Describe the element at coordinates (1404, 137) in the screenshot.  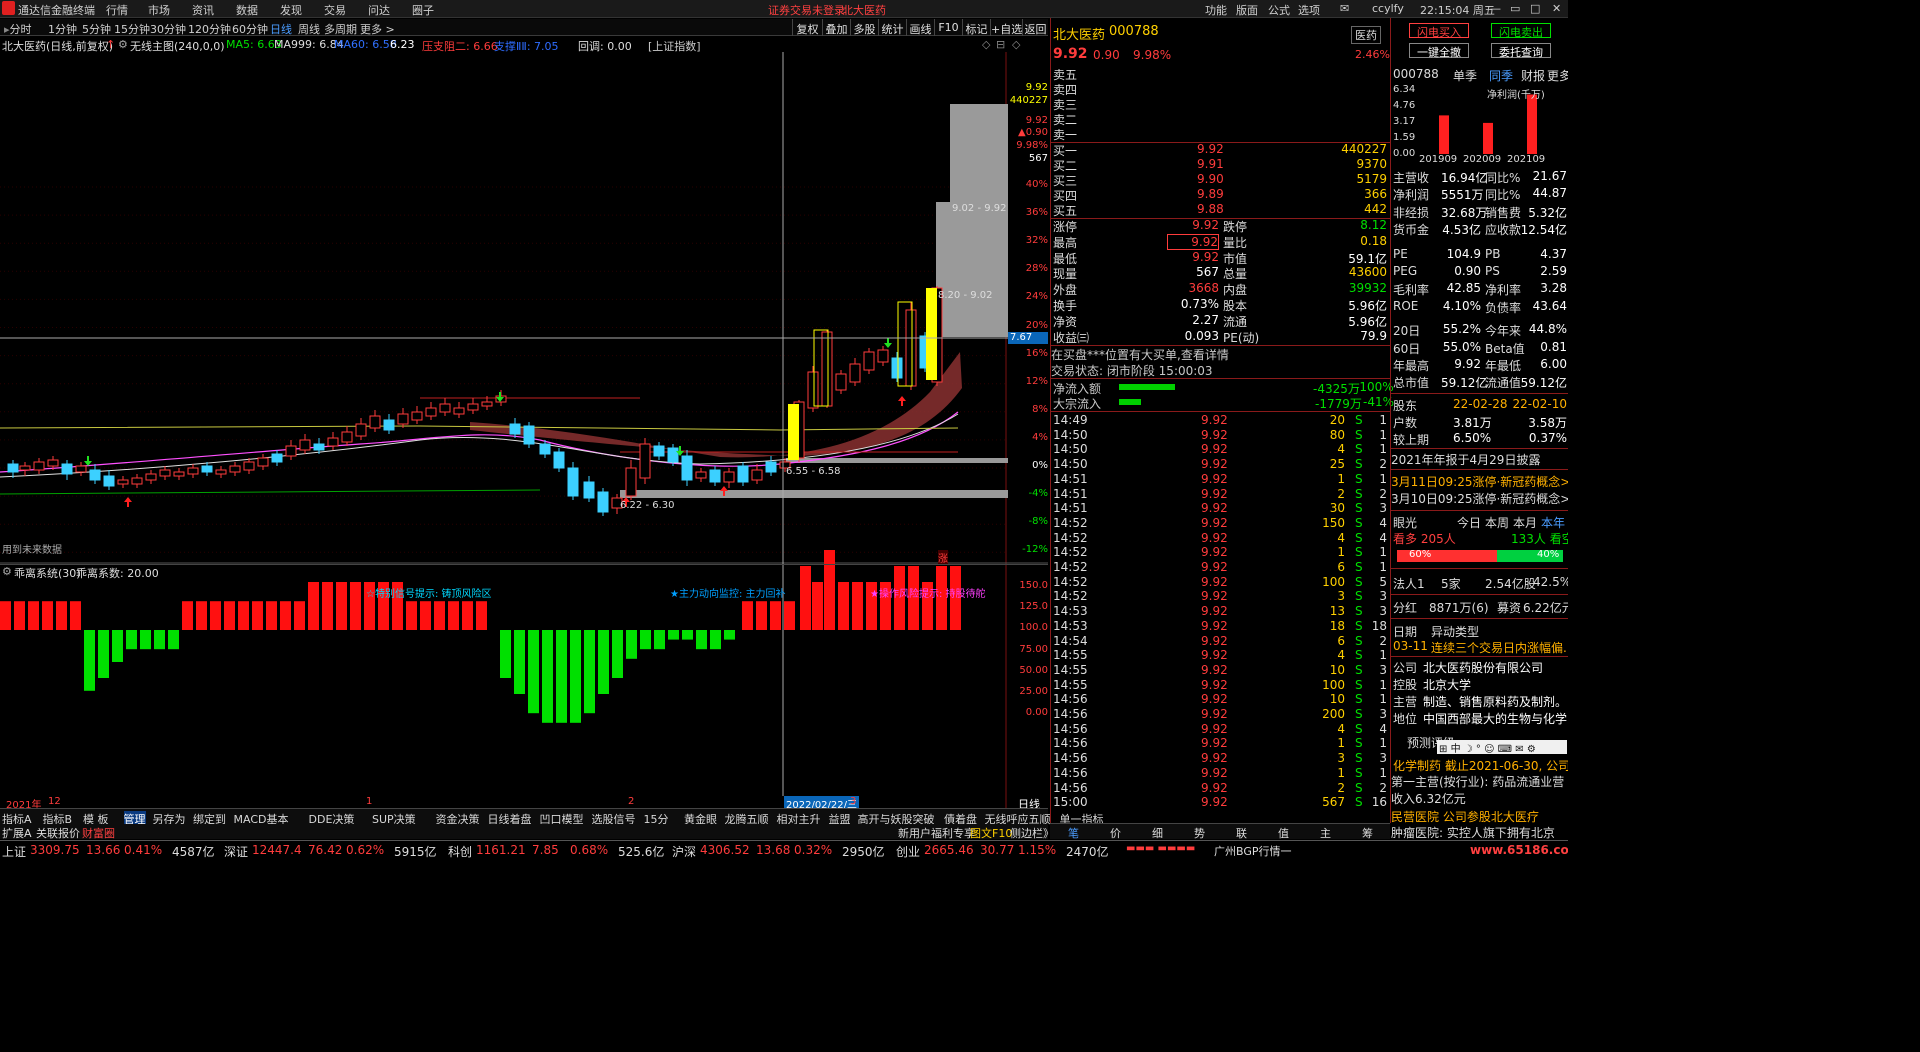
I see `fin-ytick: 1.59` at that location.